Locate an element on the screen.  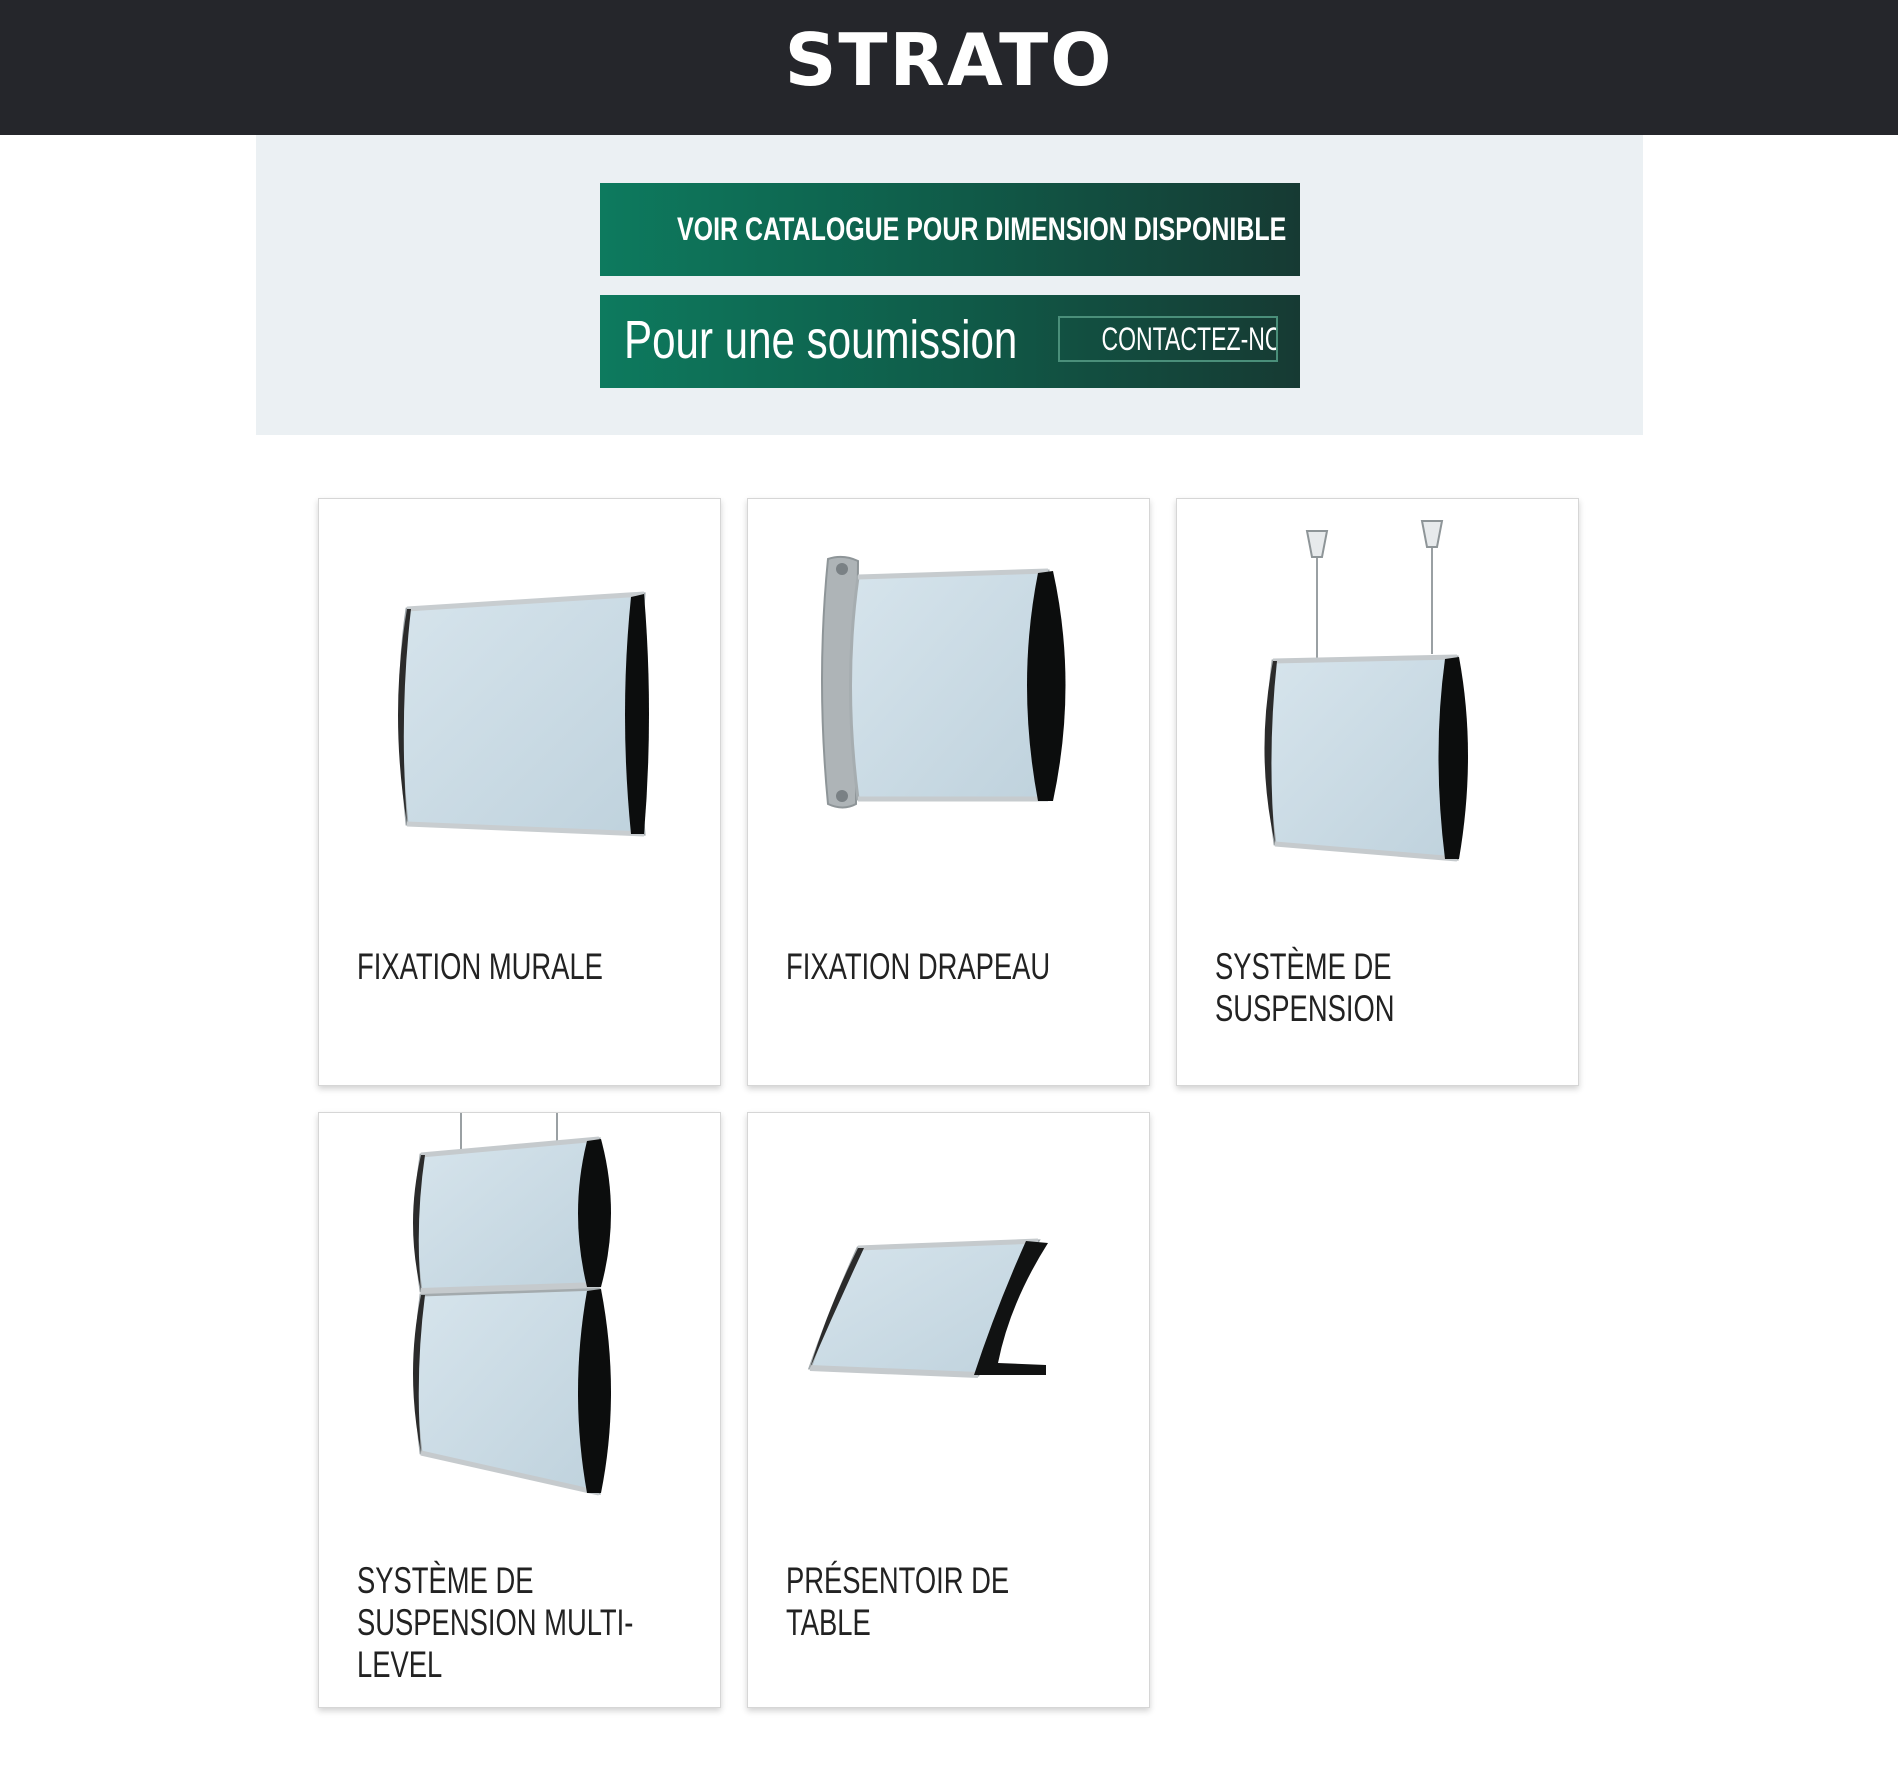
product-card-flag-mount: FIXATION DRAPEAU is located at coordinates (948, 792).